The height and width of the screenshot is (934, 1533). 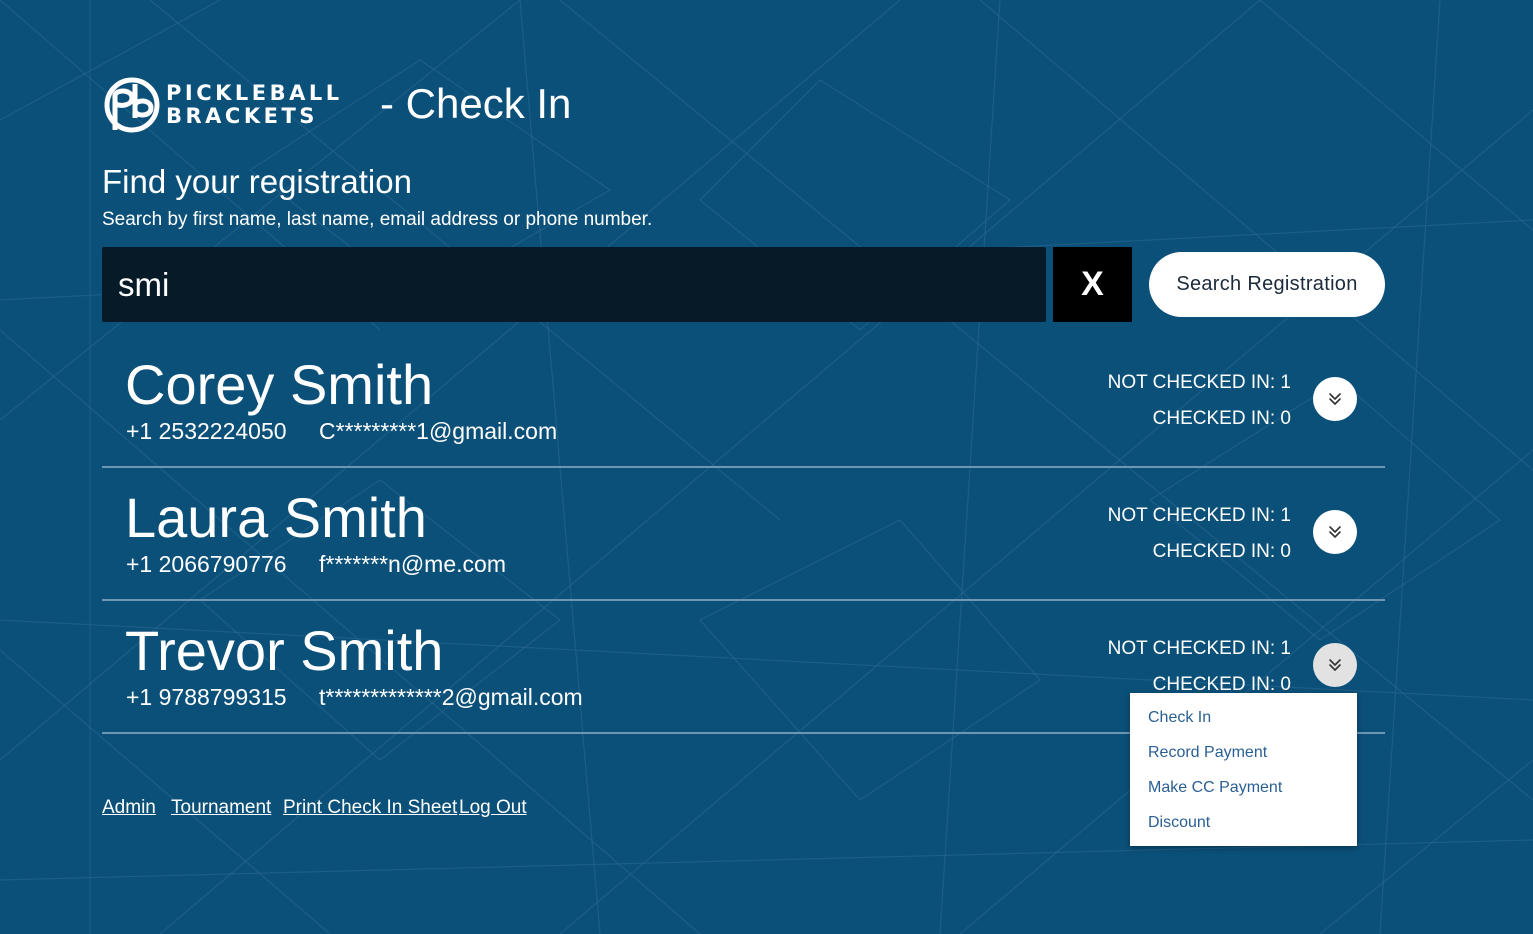 I want to click on registrant-phone: +1 2532224050, so click(x=206, y=431).